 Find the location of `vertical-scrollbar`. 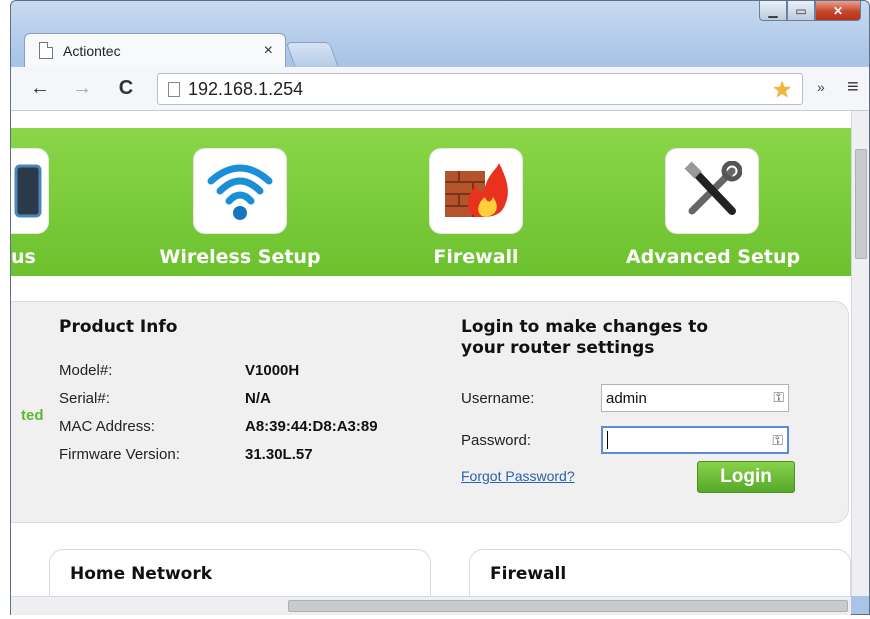

vertical-scrollbar is located at coordinates (860, 353).